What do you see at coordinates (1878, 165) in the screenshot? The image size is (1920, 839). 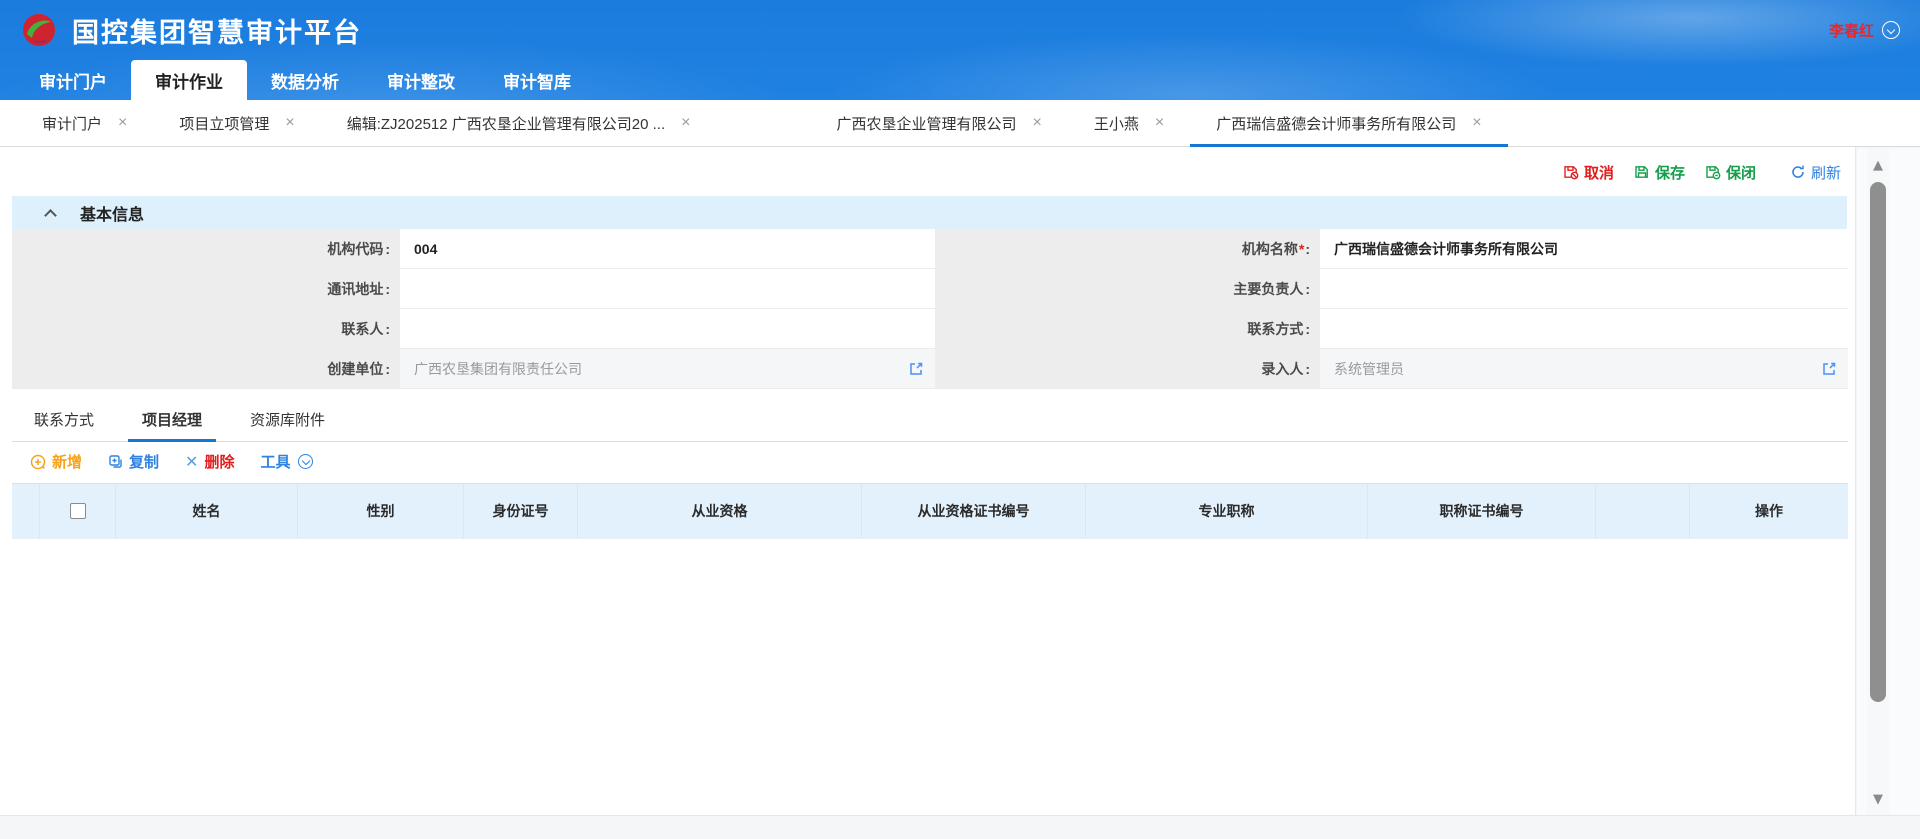 I see `scroll-up-icon: ▲` at bounding box center [1878, 165].